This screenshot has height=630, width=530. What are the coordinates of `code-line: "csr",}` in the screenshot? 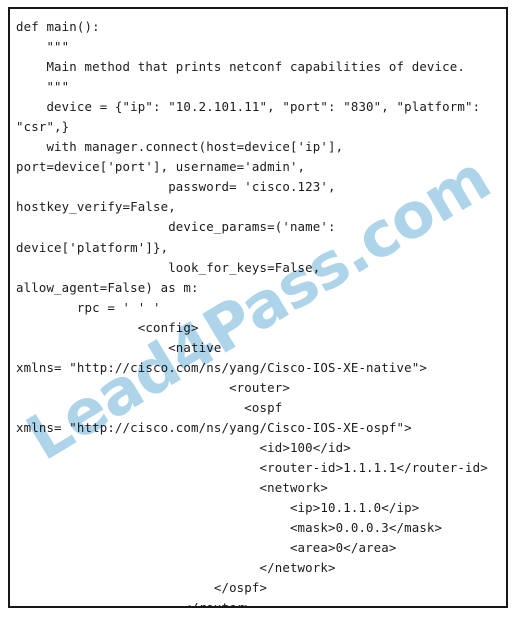 It's located at (43, 127).